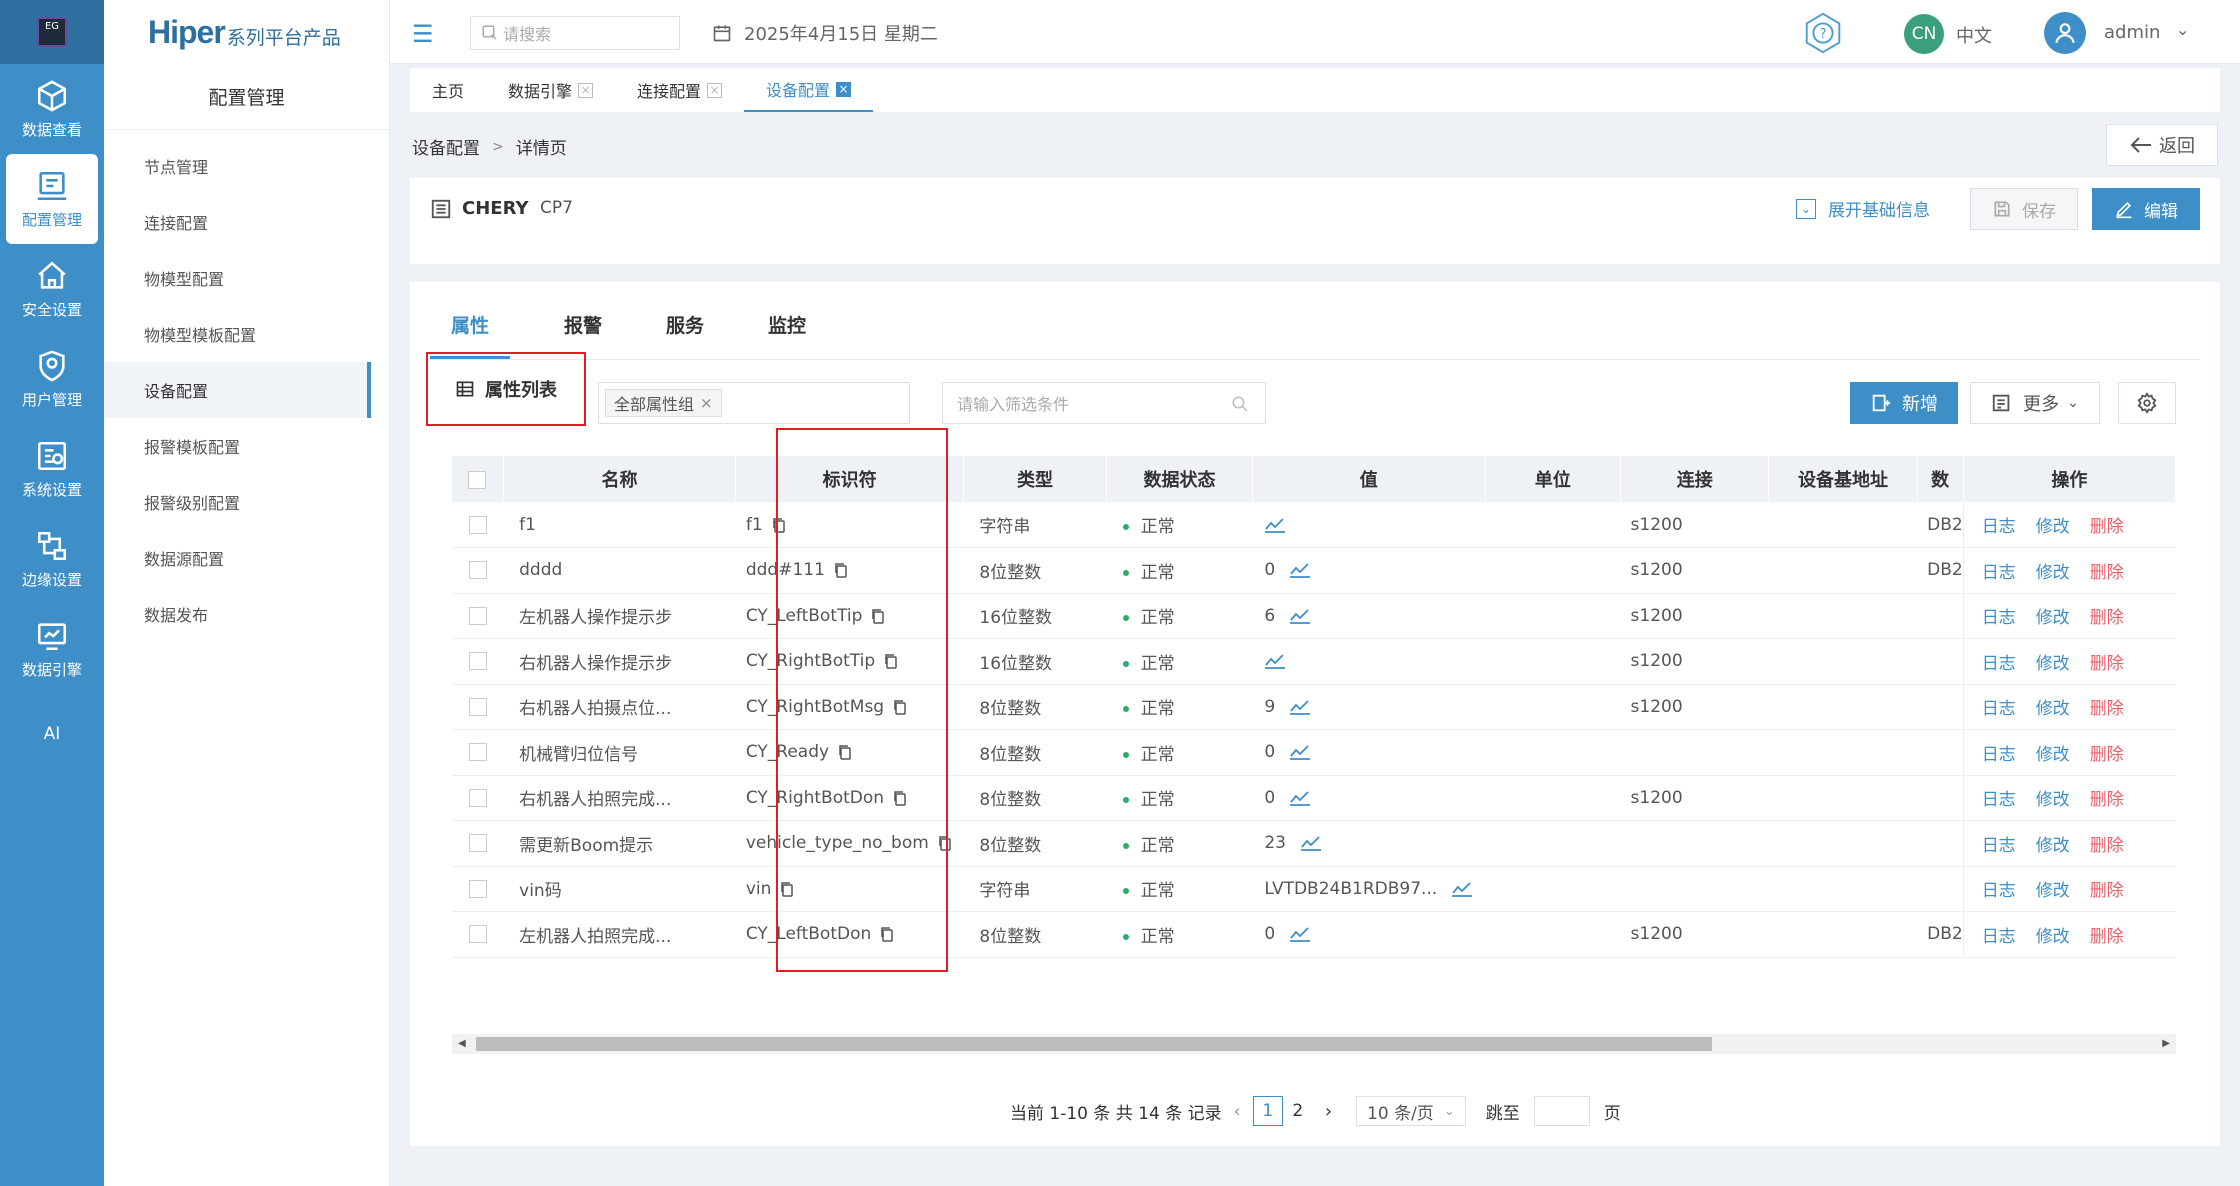 The height and width of the screenshot is (1186, 2240). Describe the element at coordinates (1369, 479) in the screenshot. I see `column-header-value: 值` at that location.